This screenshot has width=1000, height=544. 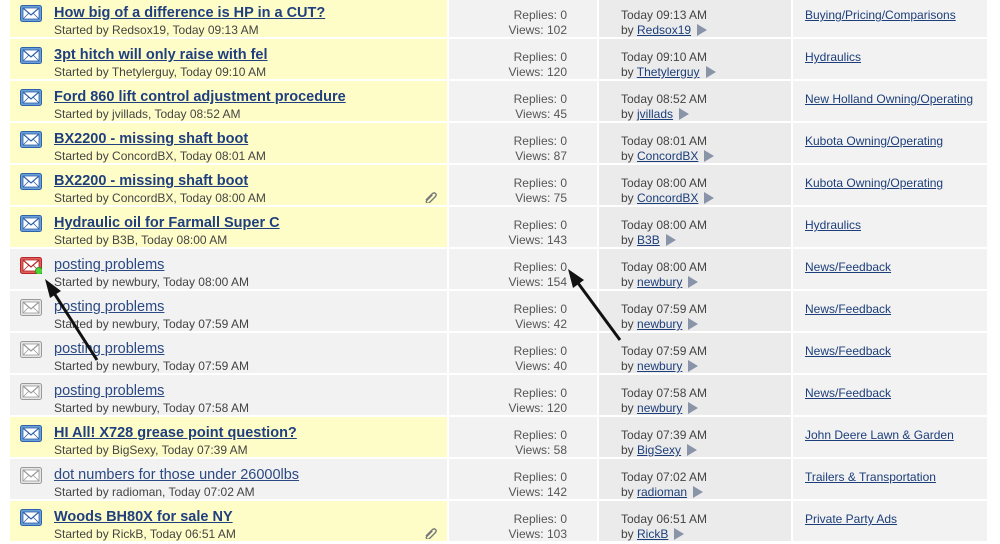 I want to click on thread-stats-cell: Replies: 0 Views: 75, so click(x=523, y=185).